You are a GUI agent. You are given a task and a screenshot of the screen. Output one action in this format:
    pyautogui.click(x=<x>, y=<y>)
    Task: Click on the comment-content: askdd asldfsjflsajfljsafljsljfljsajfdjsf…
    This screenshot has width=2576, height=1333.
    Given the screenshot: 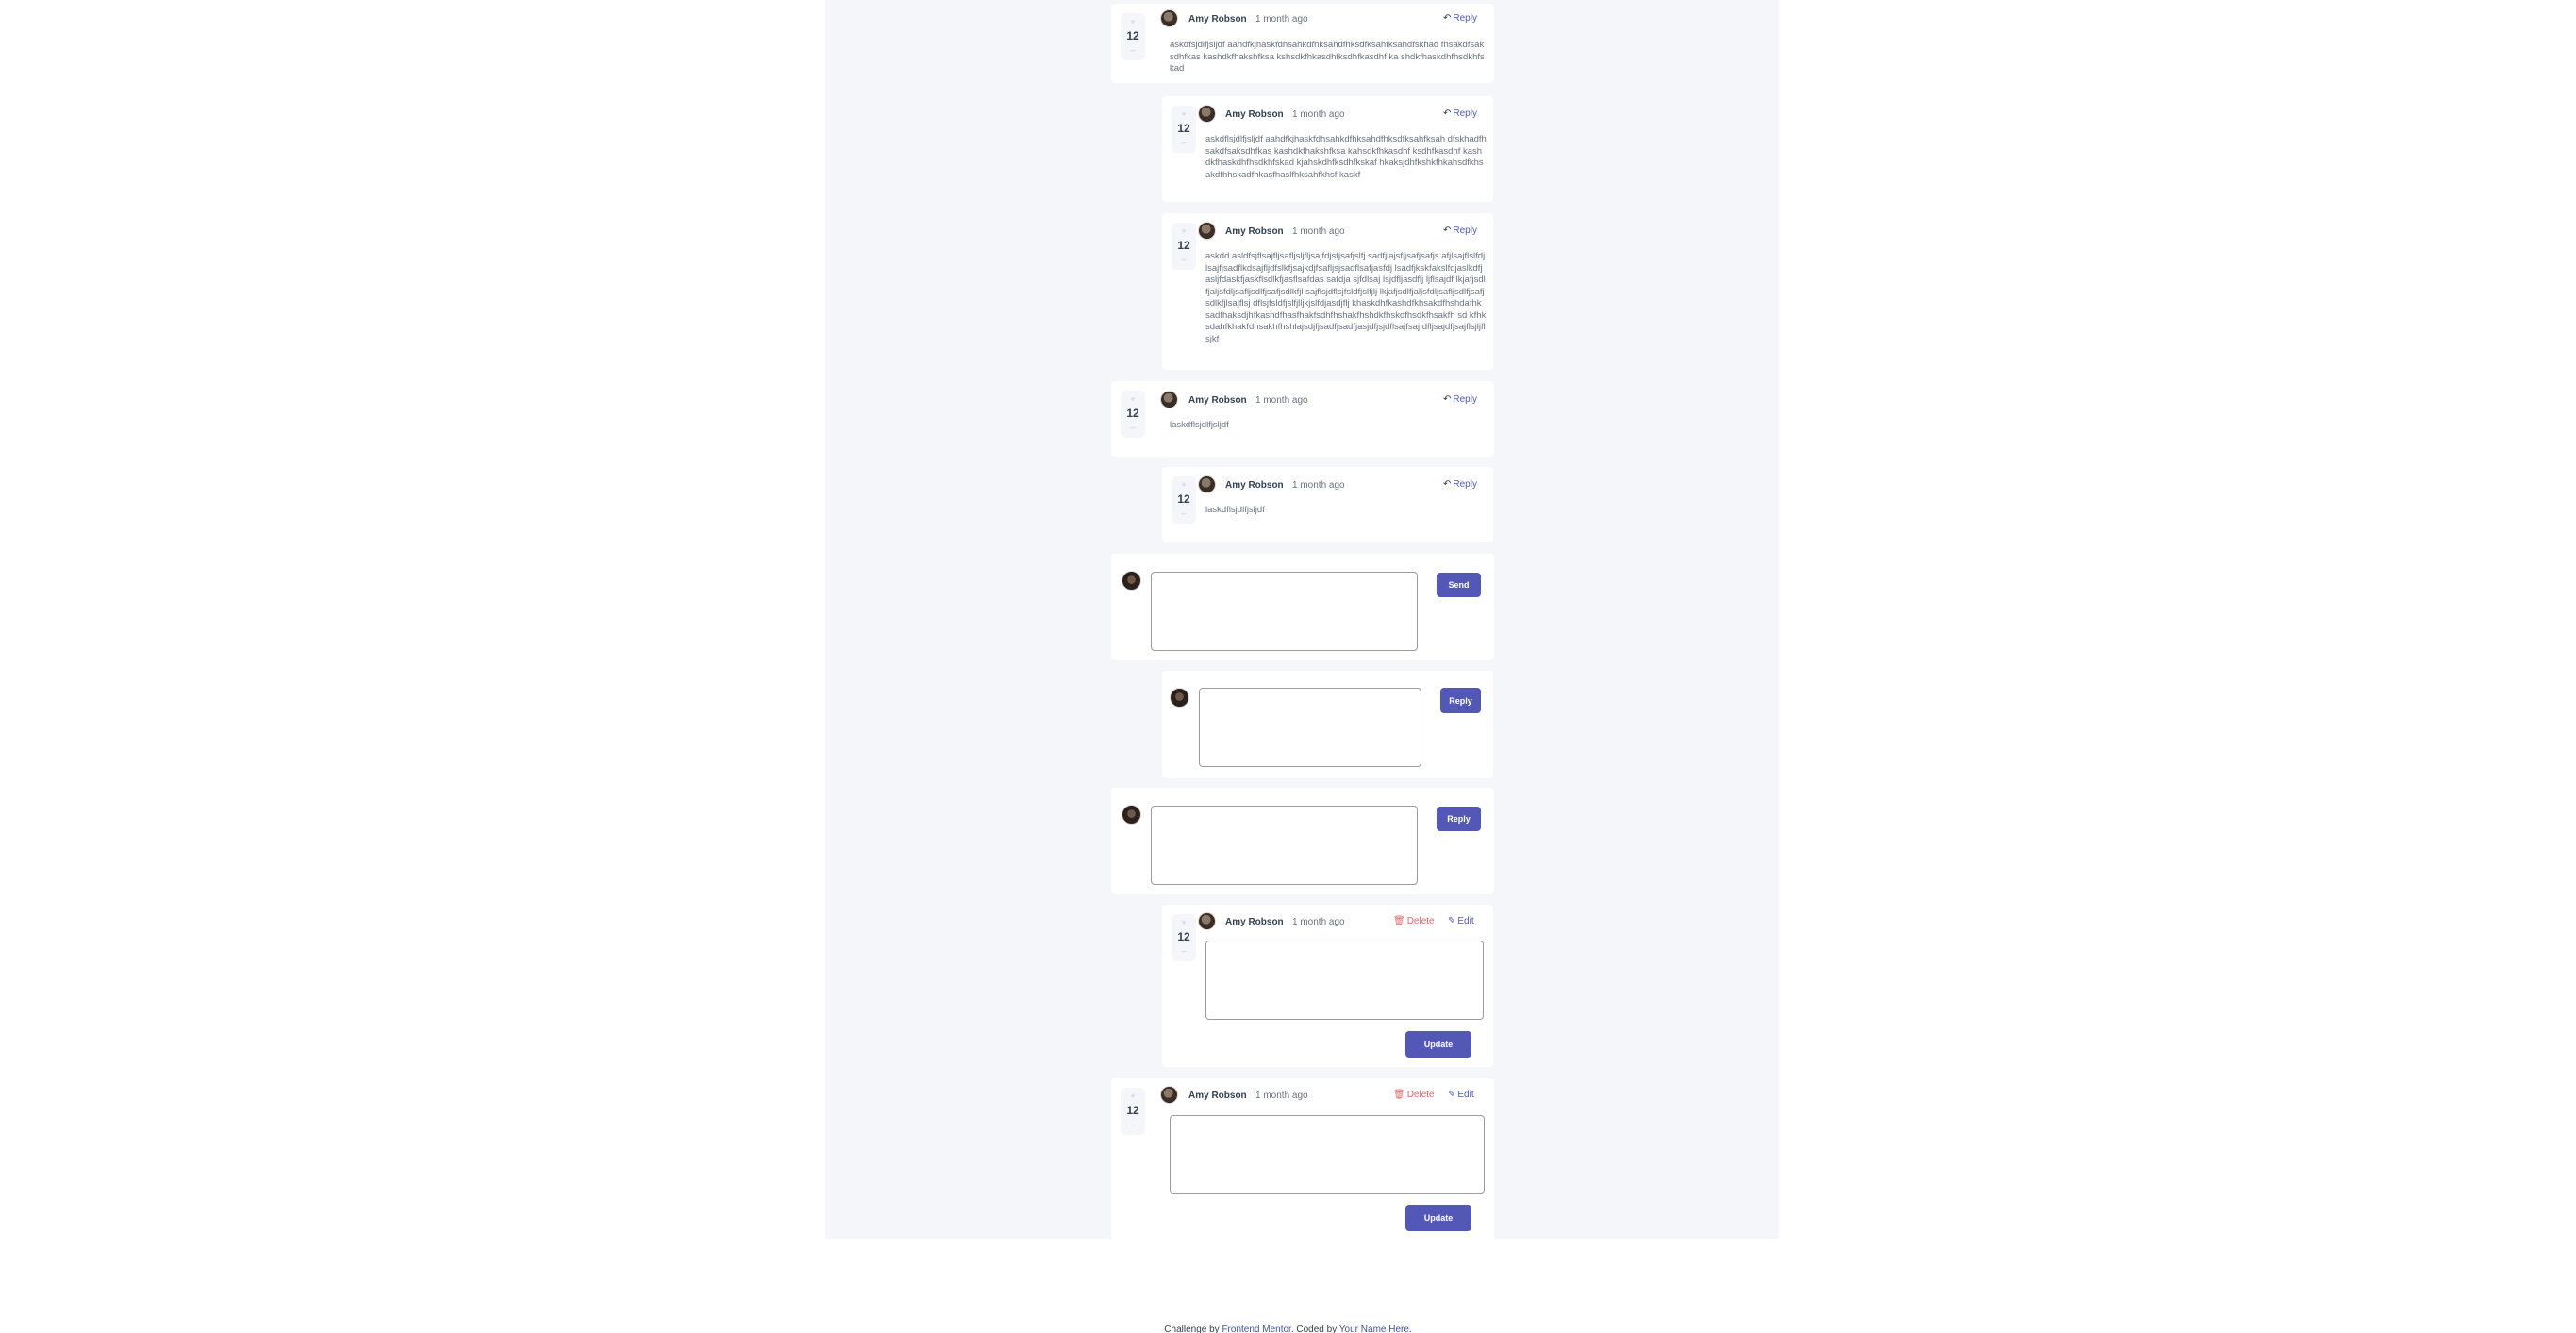 What is the action you would take?
    pyautogui.click(x=1346, y=297)
    